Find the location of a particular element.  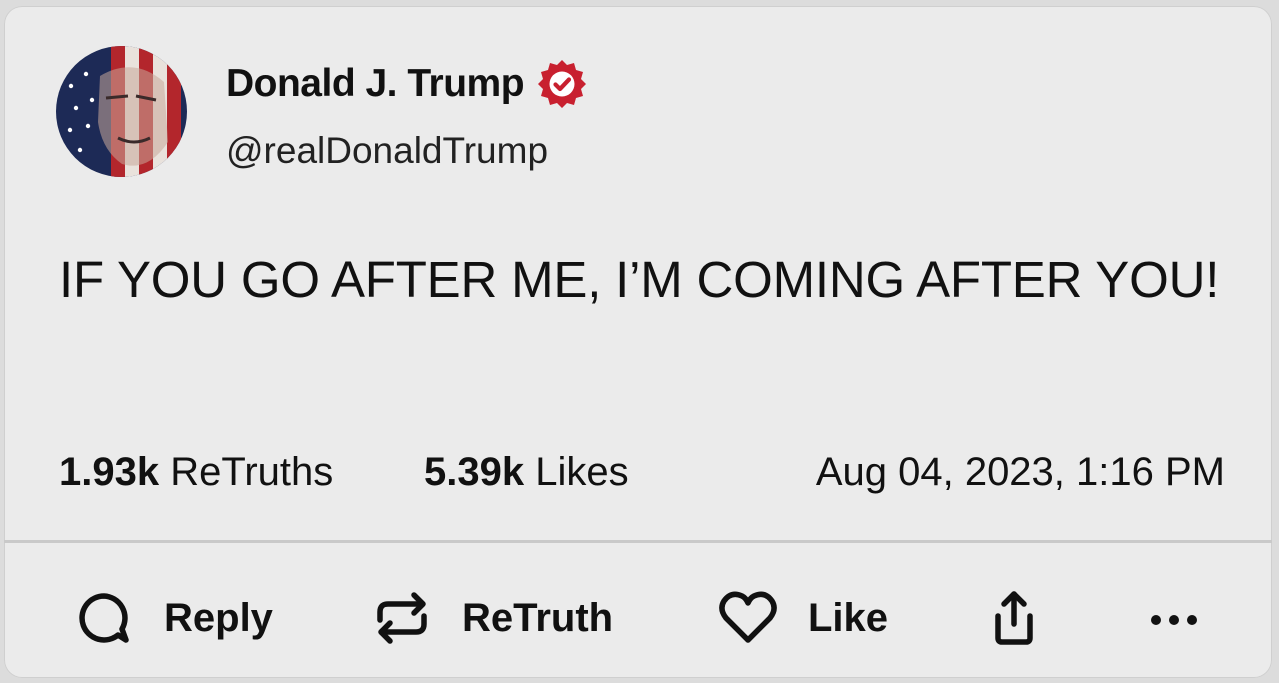

divider is located at coordinates (638, 541).